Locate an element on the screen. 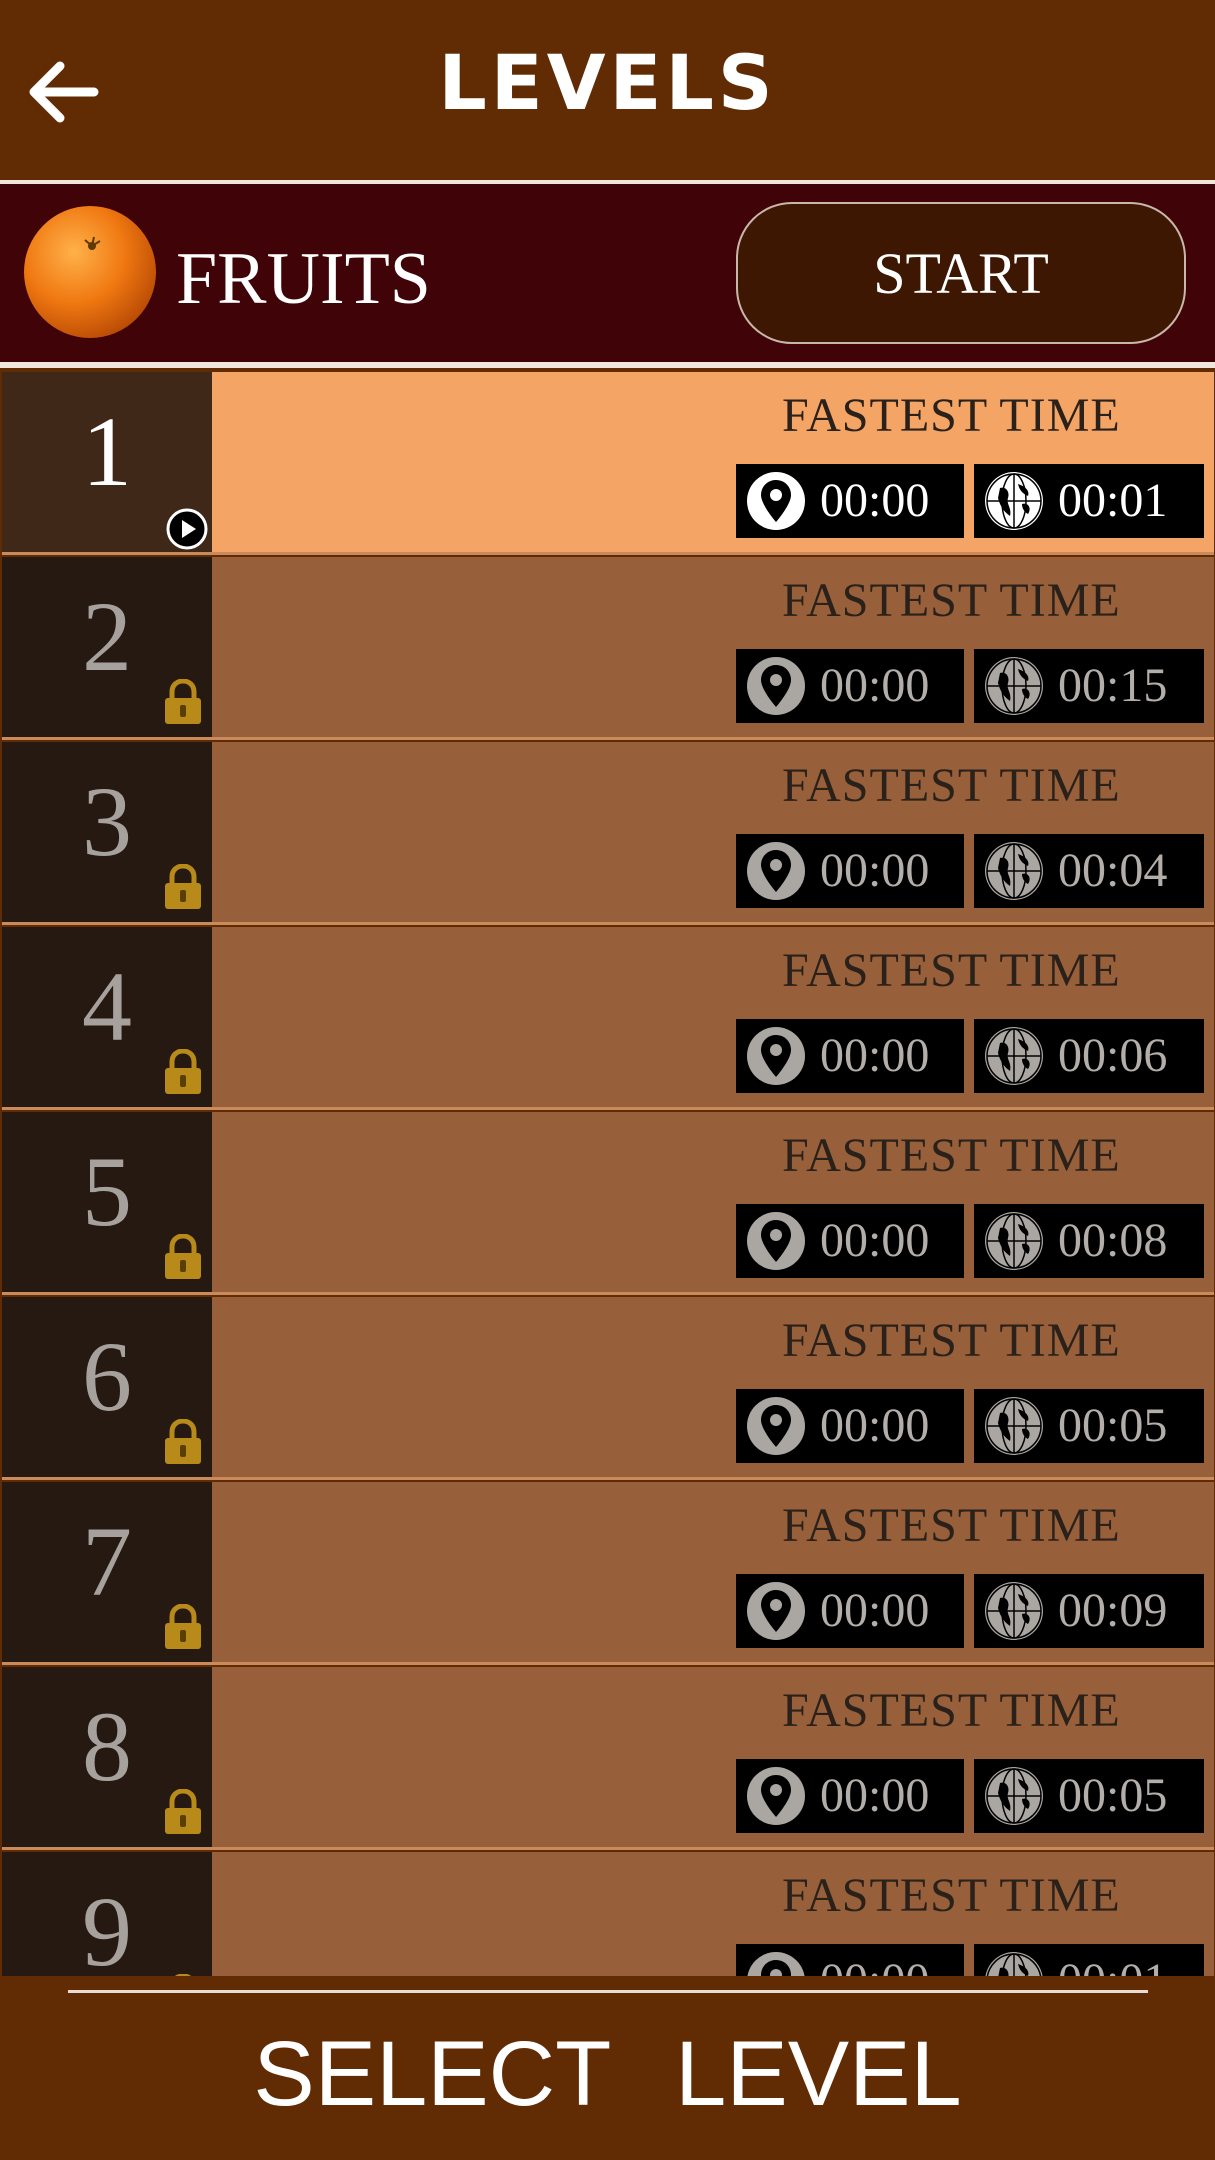  level-row-1: 1 FASTEST TIME 00:00 00:01 is located at coordinates (608, 463).